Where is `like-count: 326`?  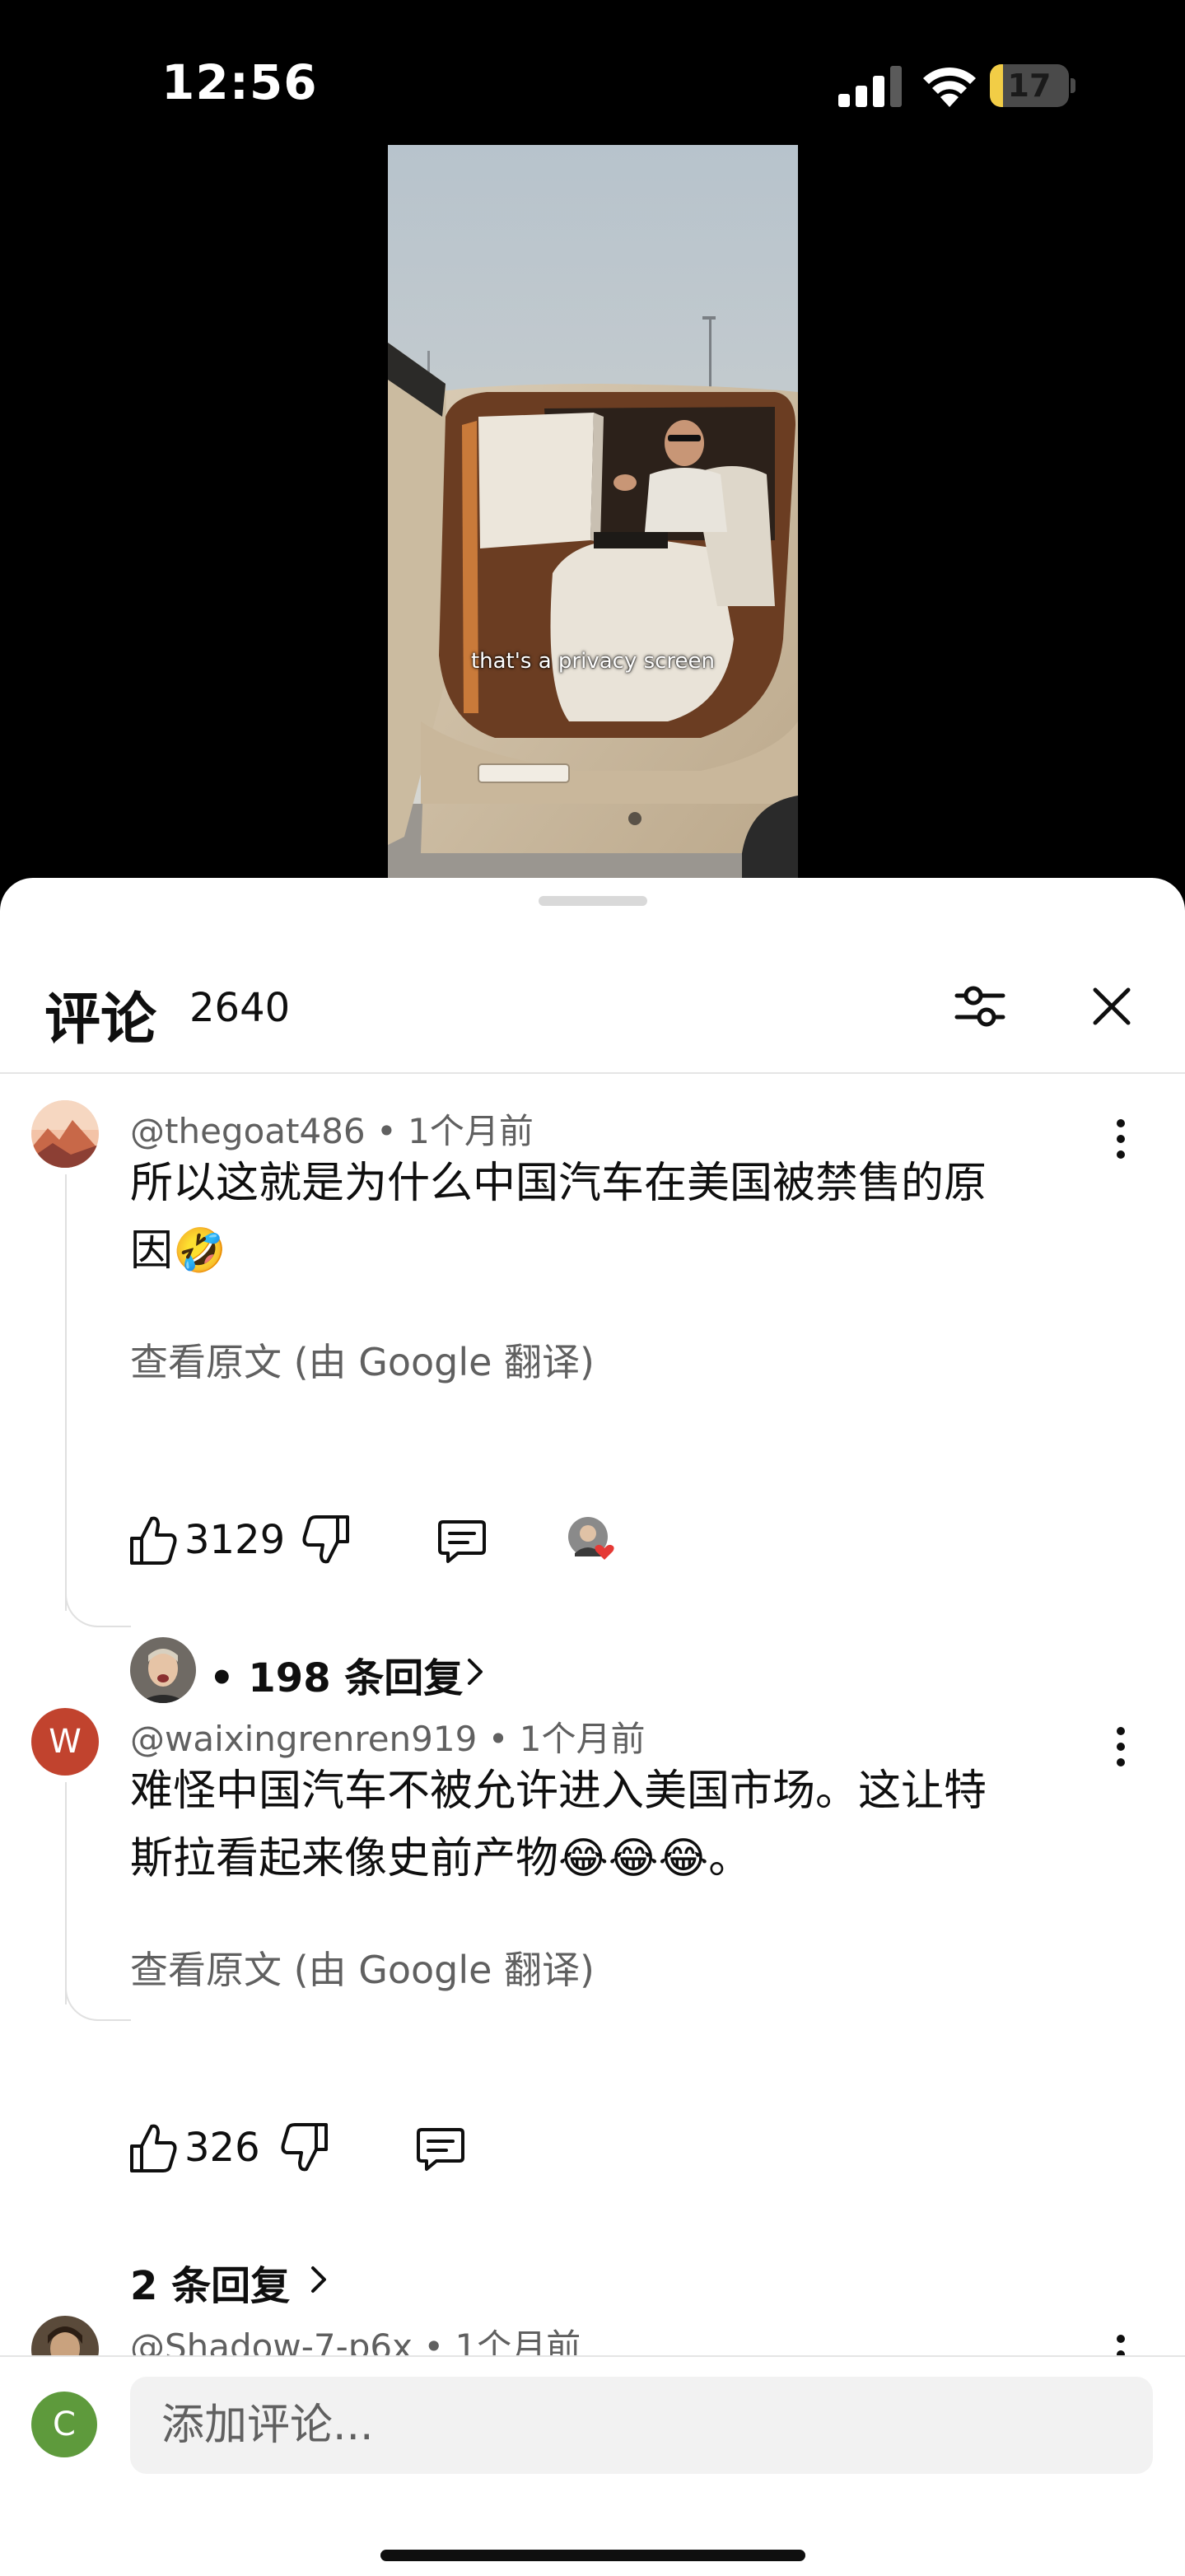
like-count: 326 is located at coordinates (222, 2148).